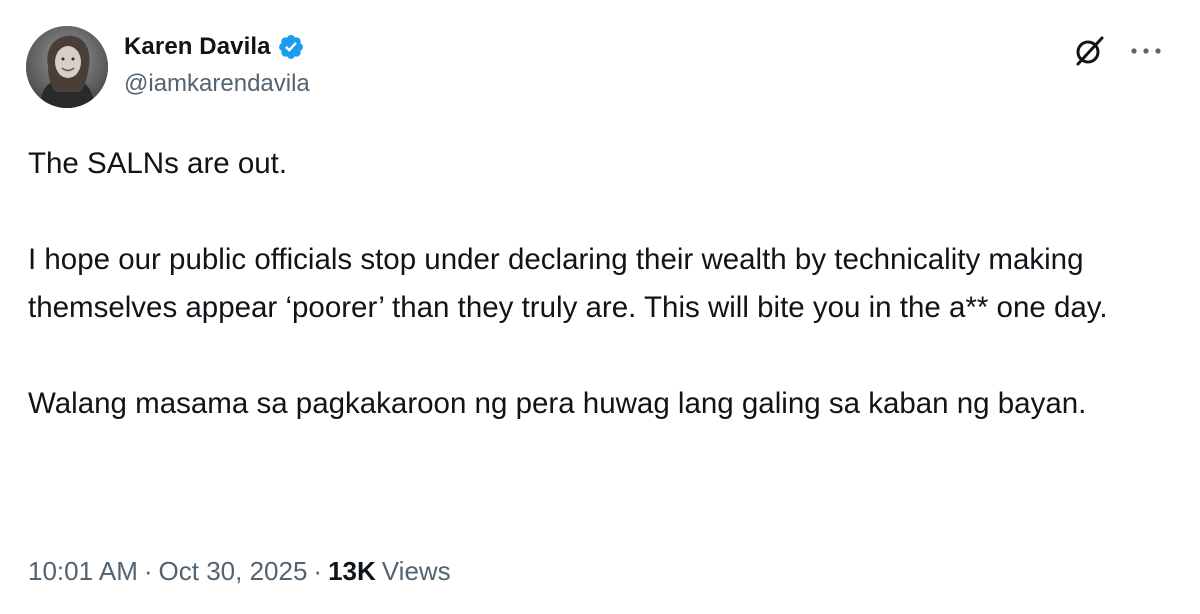 This screenshot has width=1200, height=614. What do you see at coordinates (158, 163) in the screenshot?
I see `tweet-paragraph: The SALNs are out.` at bounding box center [158, 163].